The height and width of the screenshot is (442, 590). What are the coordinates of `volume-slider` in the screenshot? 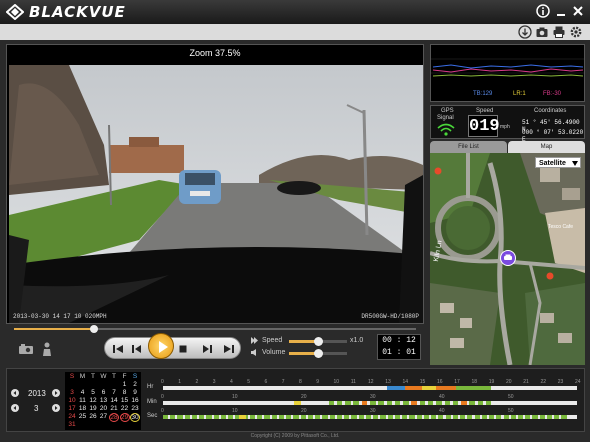 It's located at (318, 353).